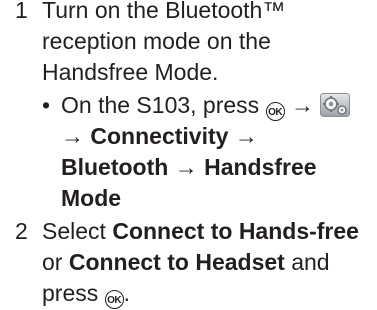 This screenshot has height=310, width=377. What do you see at coordinates (160, 105) in the screenshot?
I see `press-text: On the S103, press` at bounding box center [160, 105].